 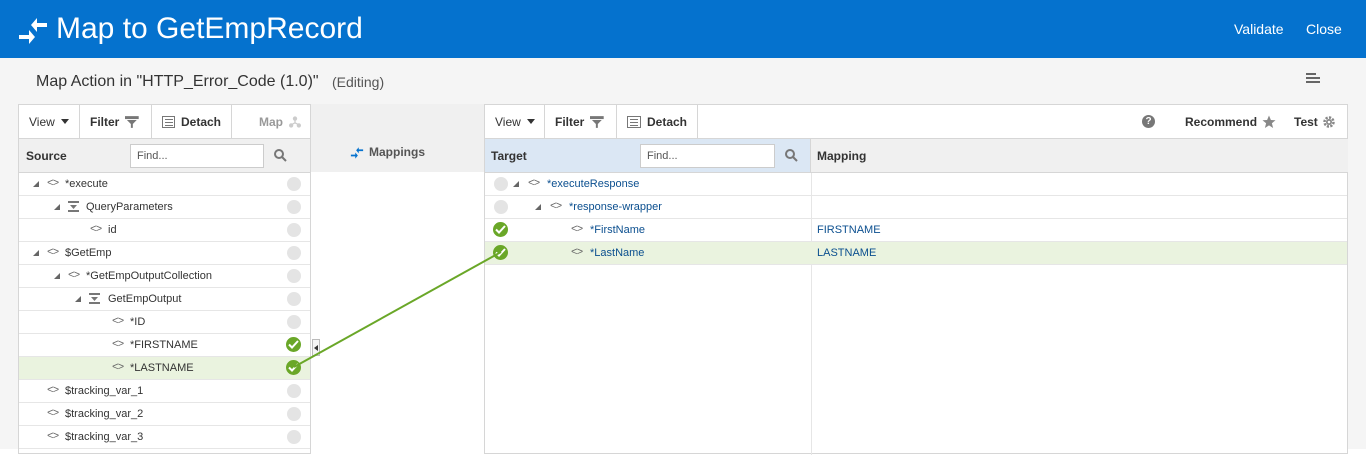 I want to click on mapping-header: Mapping, so click(x=1079, y=156).